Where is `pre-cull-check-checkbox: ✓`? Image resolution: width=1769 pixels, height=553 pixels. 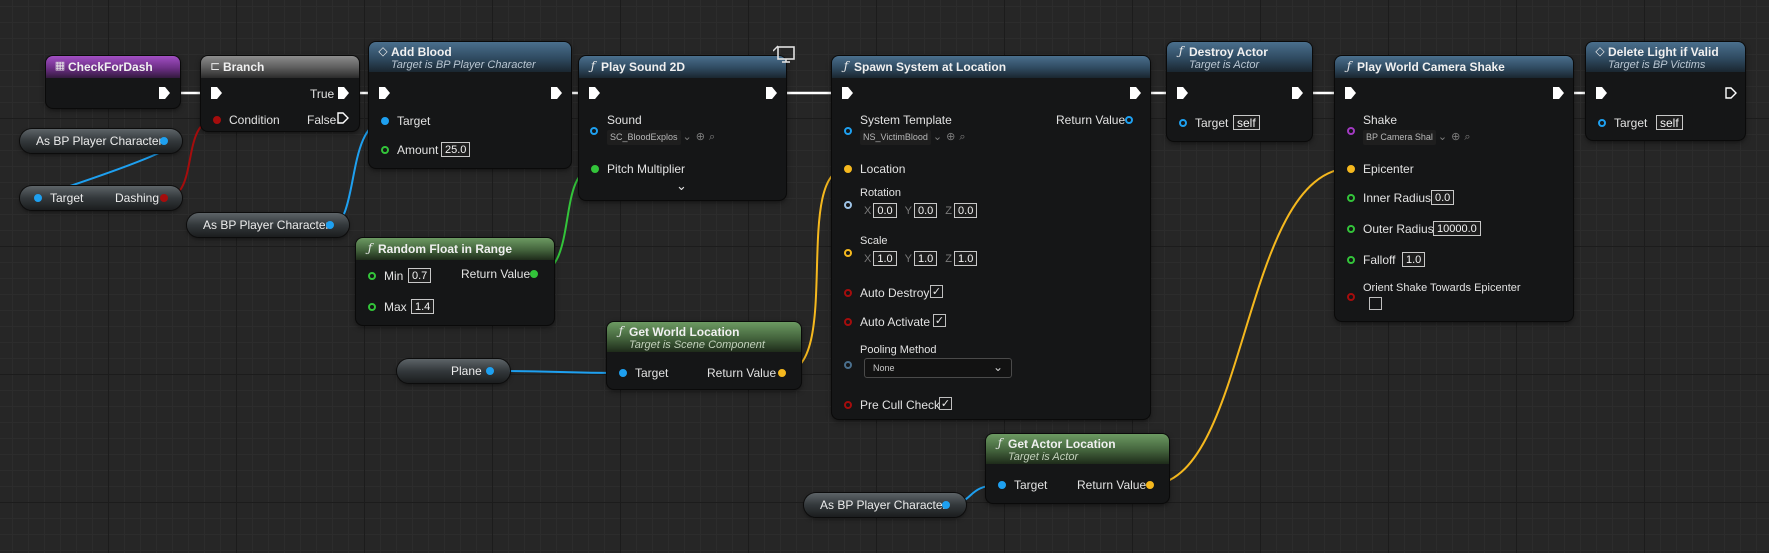 pre-cull-check-checkbox: ✓ is located at coordinates (945, 403).